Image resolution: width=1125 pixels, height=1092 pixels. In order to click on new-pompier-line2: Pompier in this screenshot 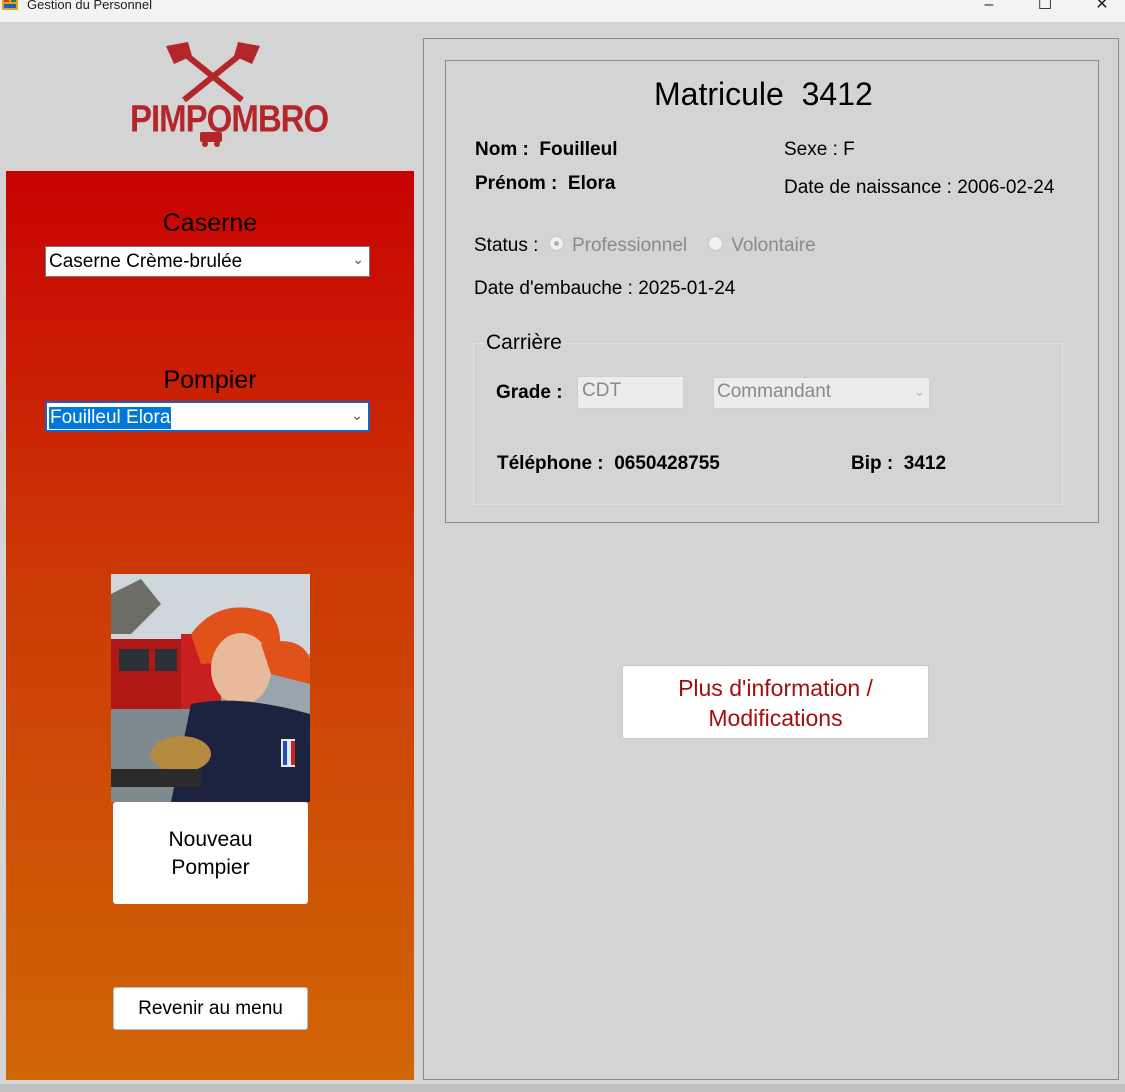, I will do `click(210, 867)`.